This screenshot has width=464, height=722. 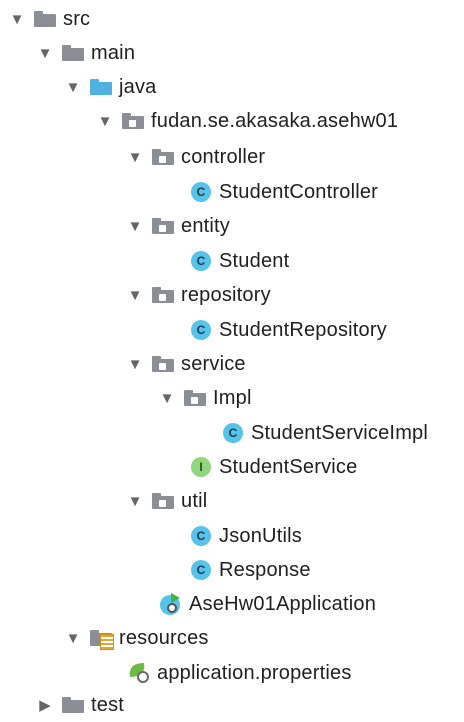 I want to click on tree-node-repository: ▼ repository, so click(x=232, y=295).